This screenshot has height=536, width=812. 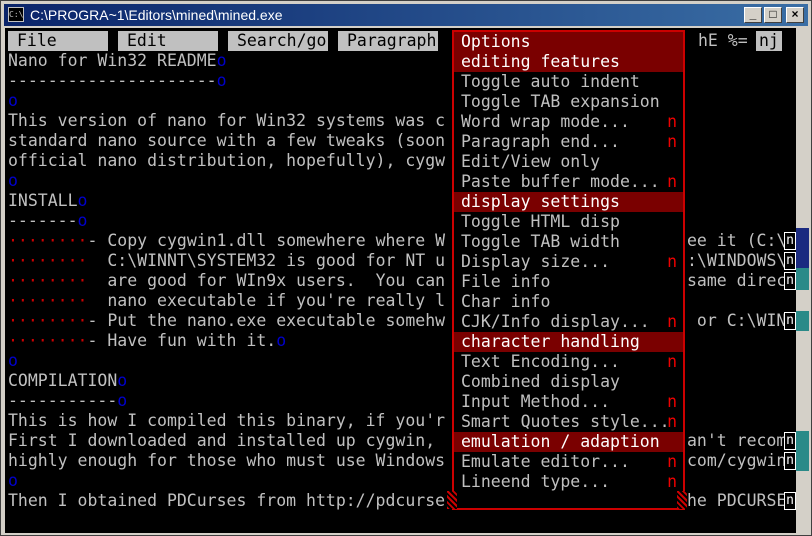 What do you see at coordinates (568, 142) in the screenshot?
I see `menu-item-paragraph-end: Paragraph end... n` at bounding box center [568, 142].